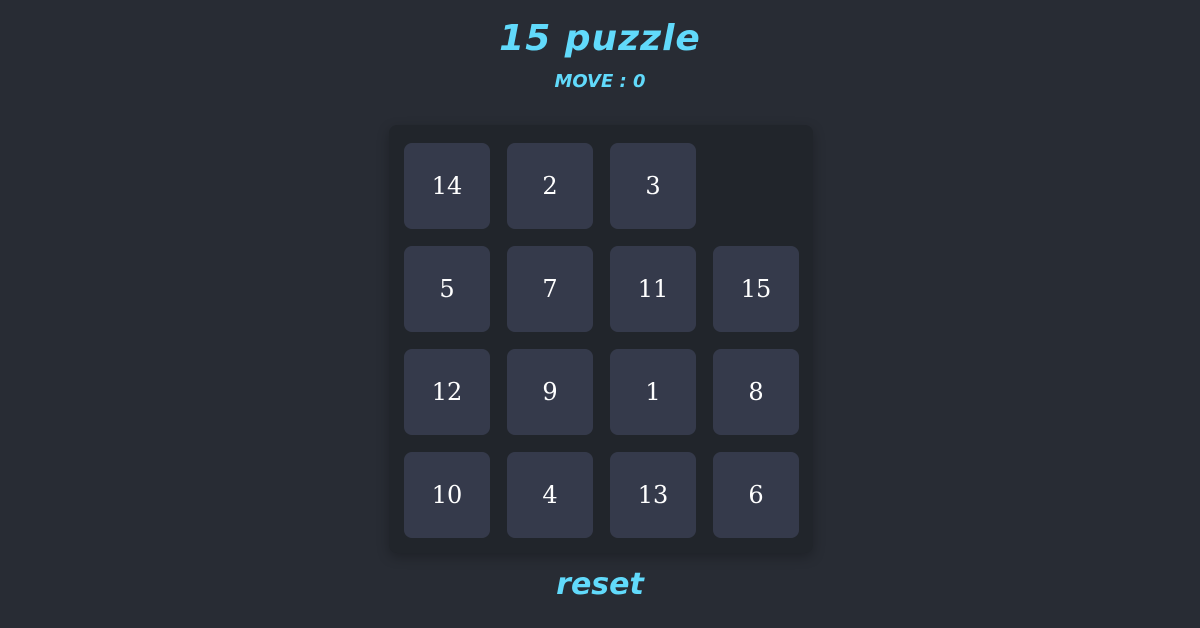  What do you see at coordinates (447, 392) in the screenshot?
I see `tile-12: 12` at bounding box center [447, 392].